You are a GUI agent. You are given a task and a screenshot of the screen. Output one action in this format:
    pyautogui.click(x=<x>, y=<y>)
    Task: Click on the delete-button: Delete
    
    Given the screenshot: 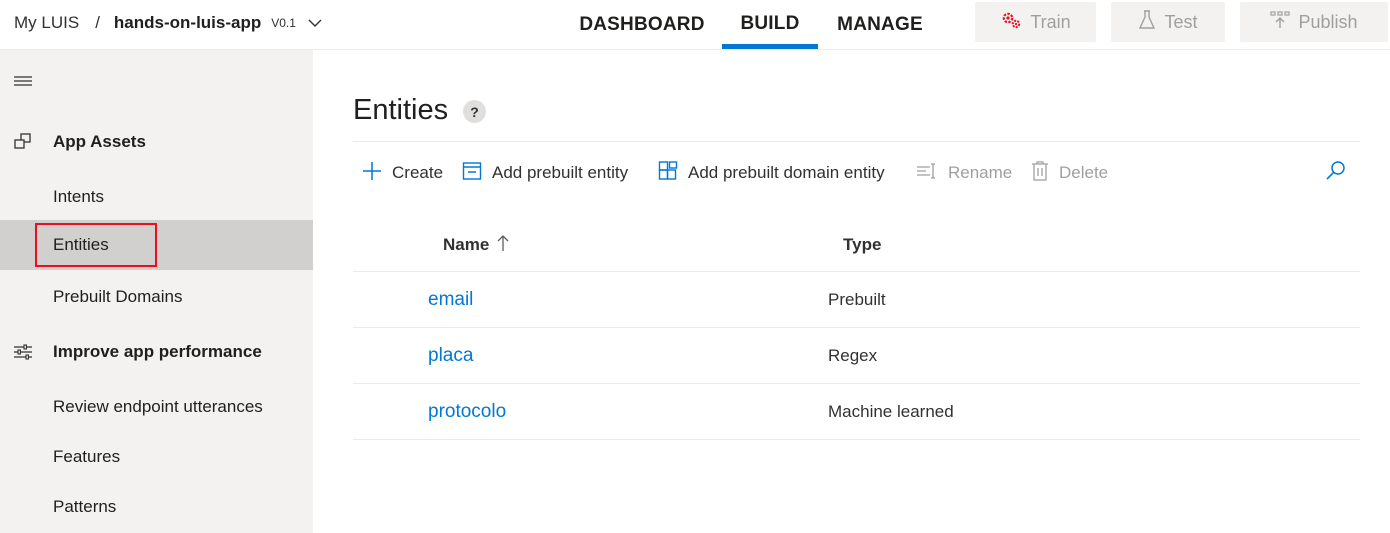 What is the action you would take?
    pyautogui.click(x=1069, y=173)
    